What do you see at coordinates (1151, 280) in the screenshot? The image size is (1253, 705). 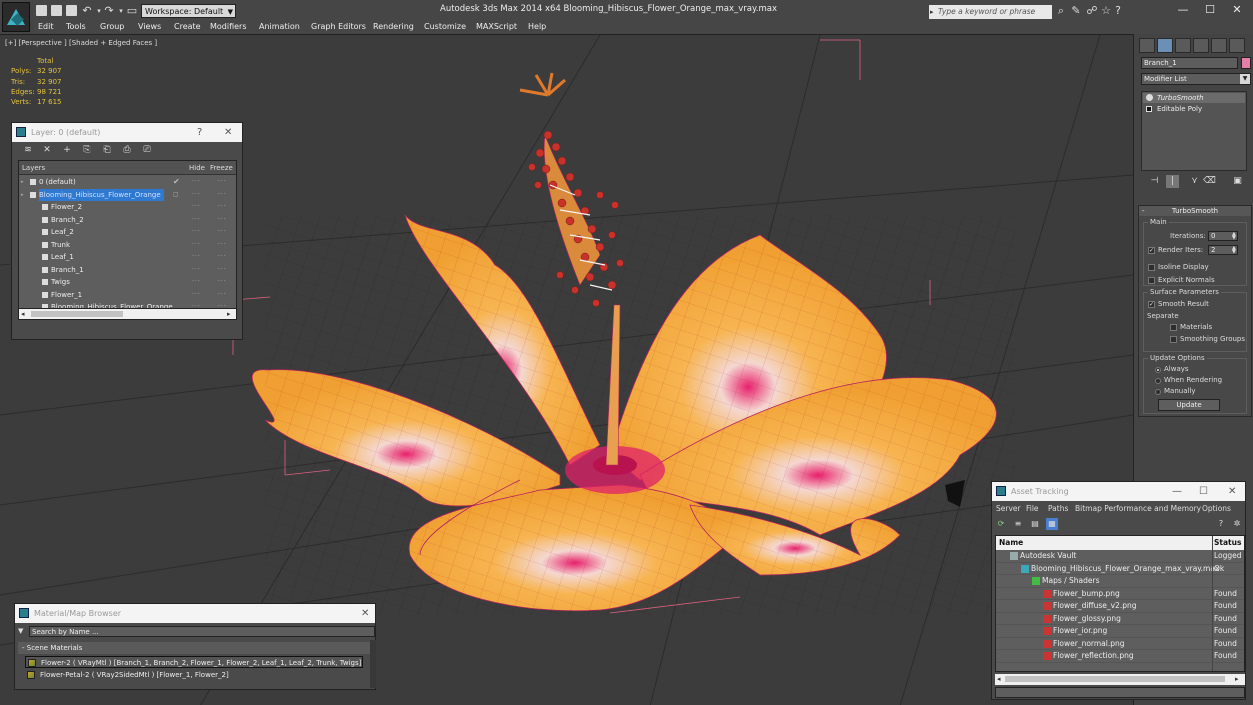 I see `explicit-normals-checkbox` at bounding box center [1151, 280].